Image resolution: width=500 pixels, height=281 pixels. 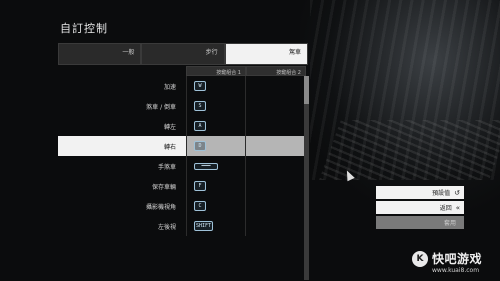 What do you see at coordinates (457, 207) in the screenshot?
I see `back-icon: «` at bounding box center [457, 207].